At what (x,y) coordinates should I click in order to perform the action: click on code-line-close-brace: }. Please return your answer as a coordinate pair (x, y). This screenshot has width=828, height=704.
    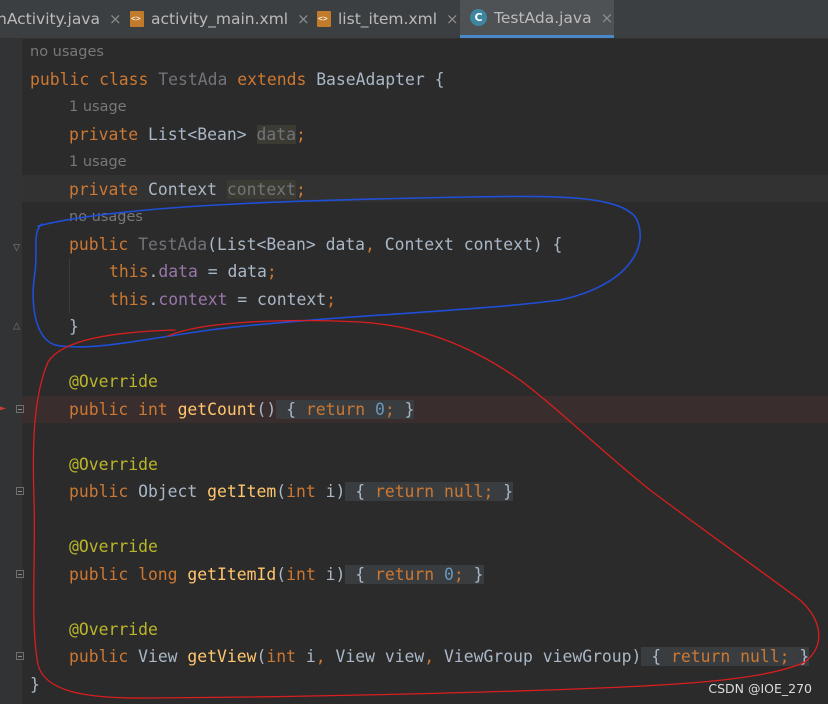
    Looking at the image, I should click on (448, 326).